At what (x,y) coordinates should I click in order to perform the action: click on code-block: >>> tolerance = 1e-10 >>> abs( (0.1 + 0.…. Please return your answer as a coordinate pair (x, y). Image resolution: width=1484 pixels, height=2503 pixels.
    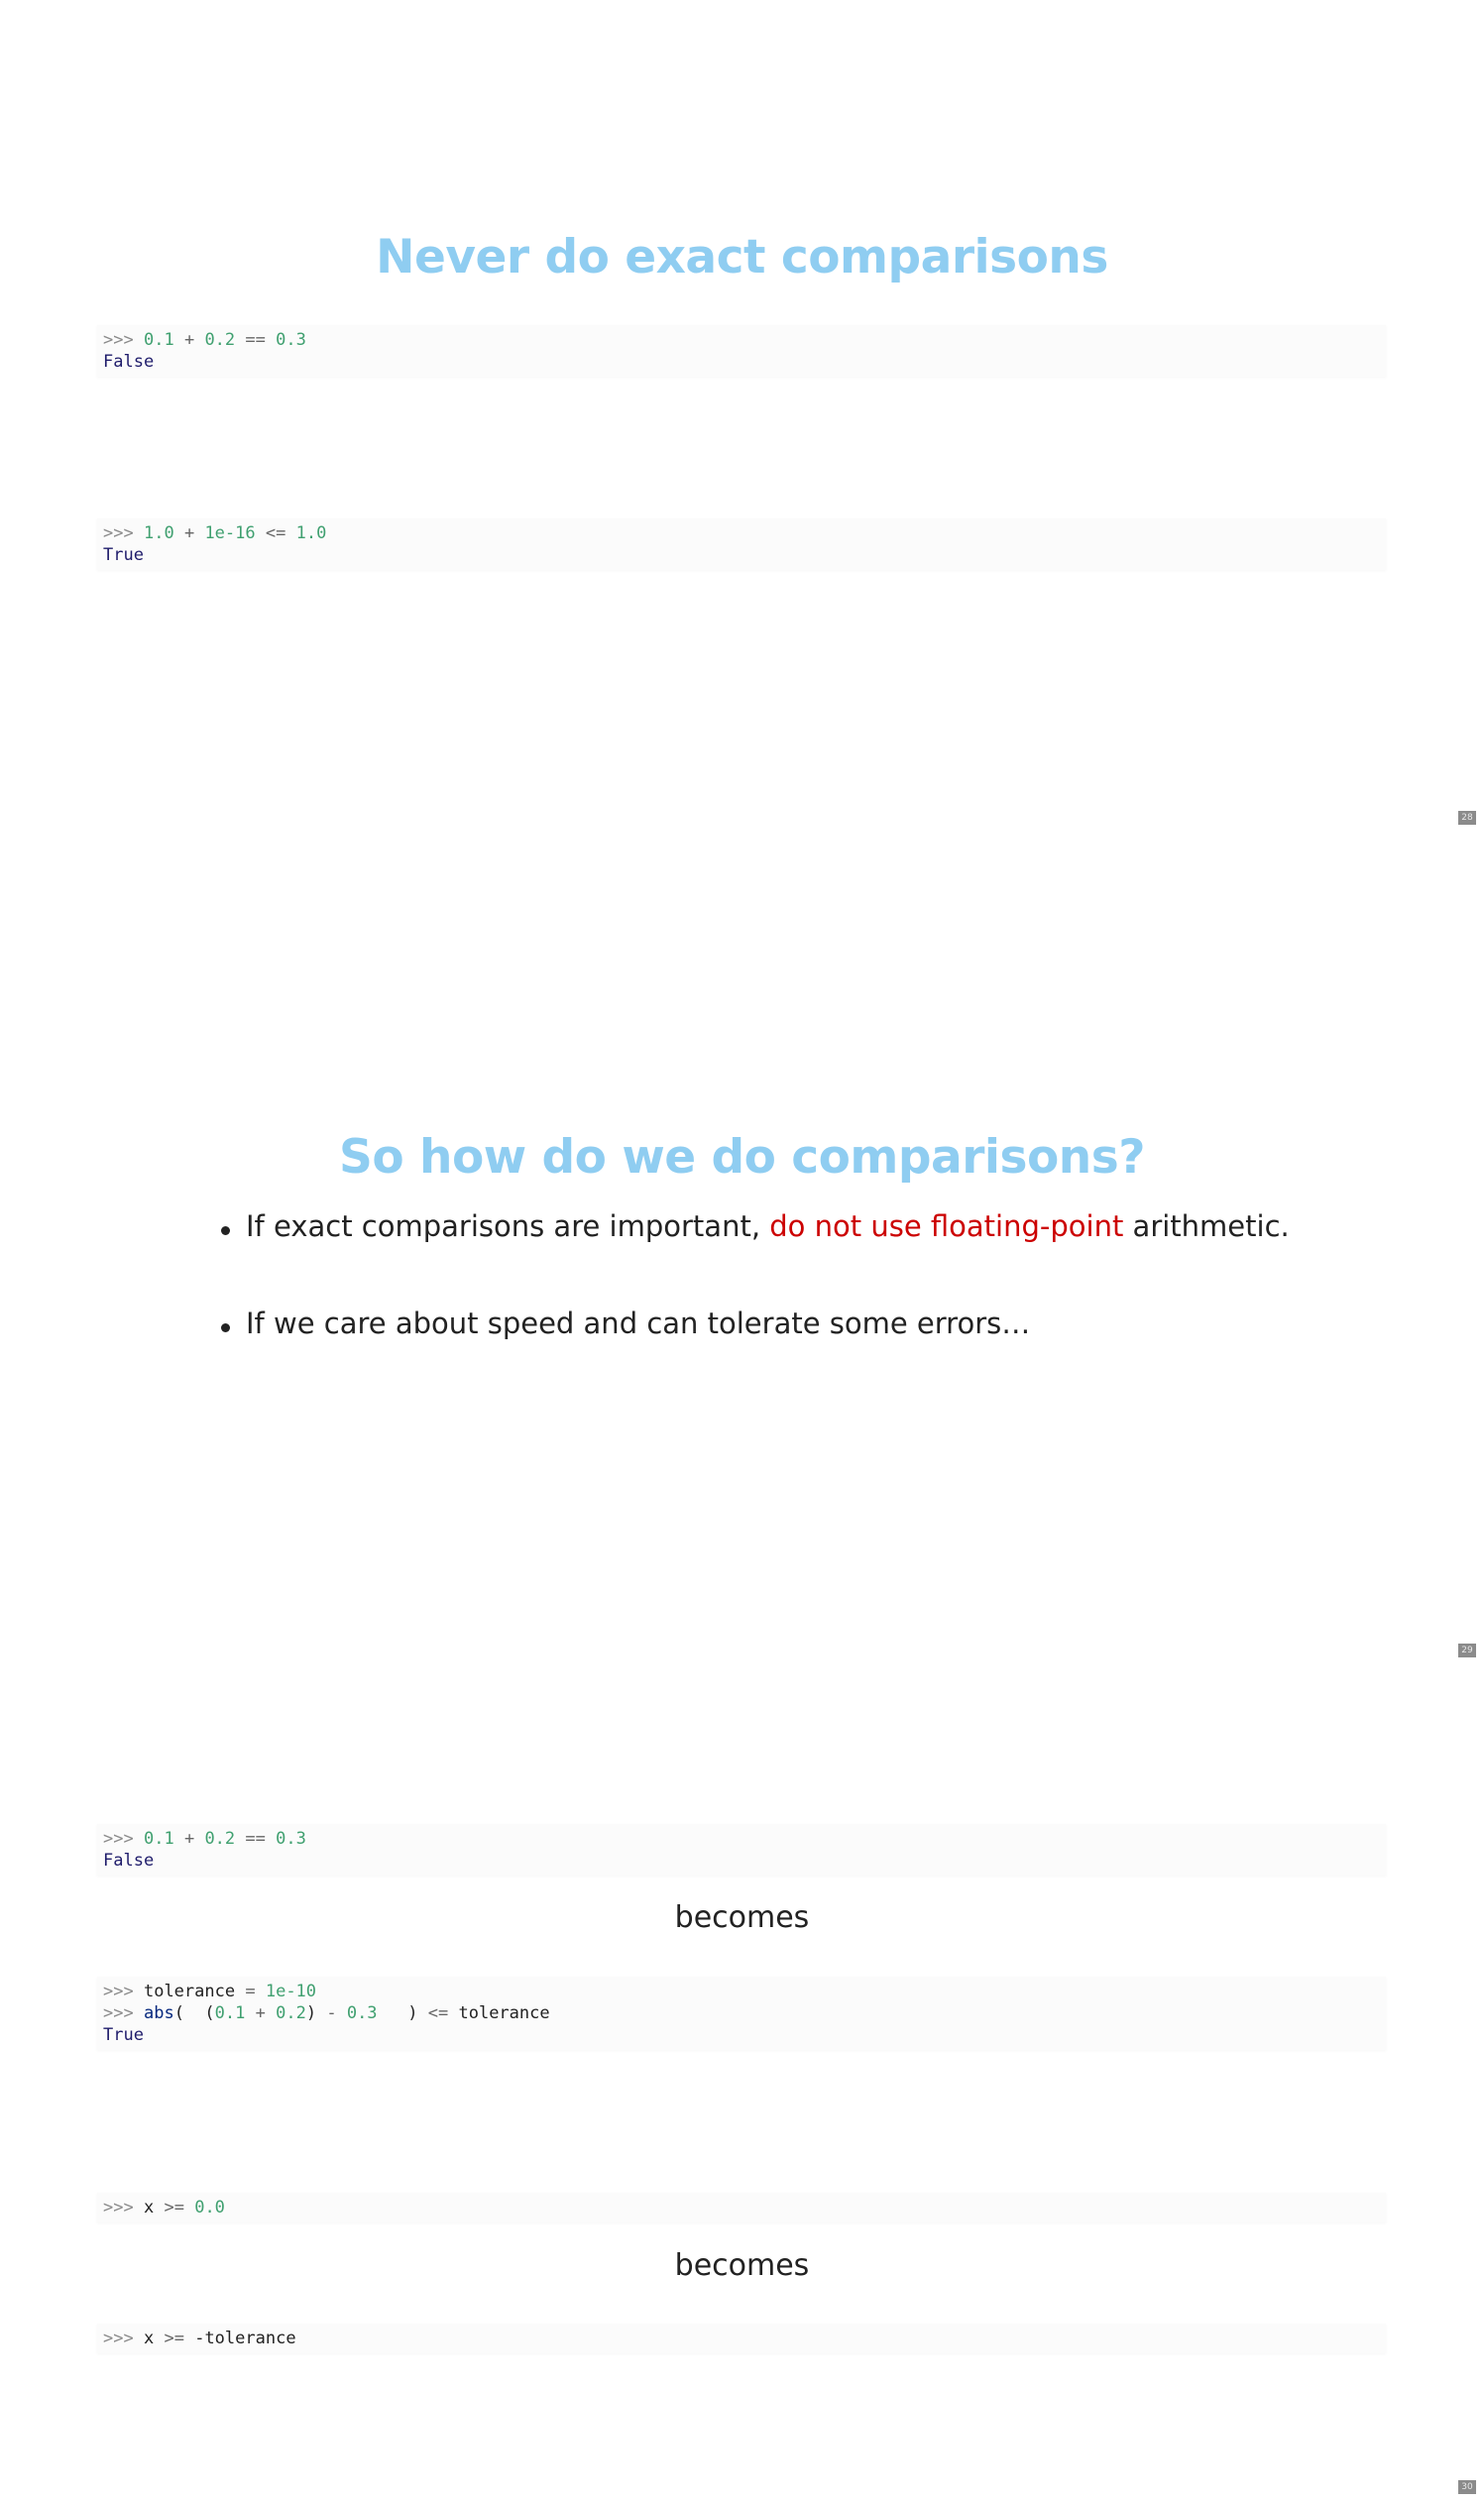
    Looking at the image, I should click on (741, 2013).